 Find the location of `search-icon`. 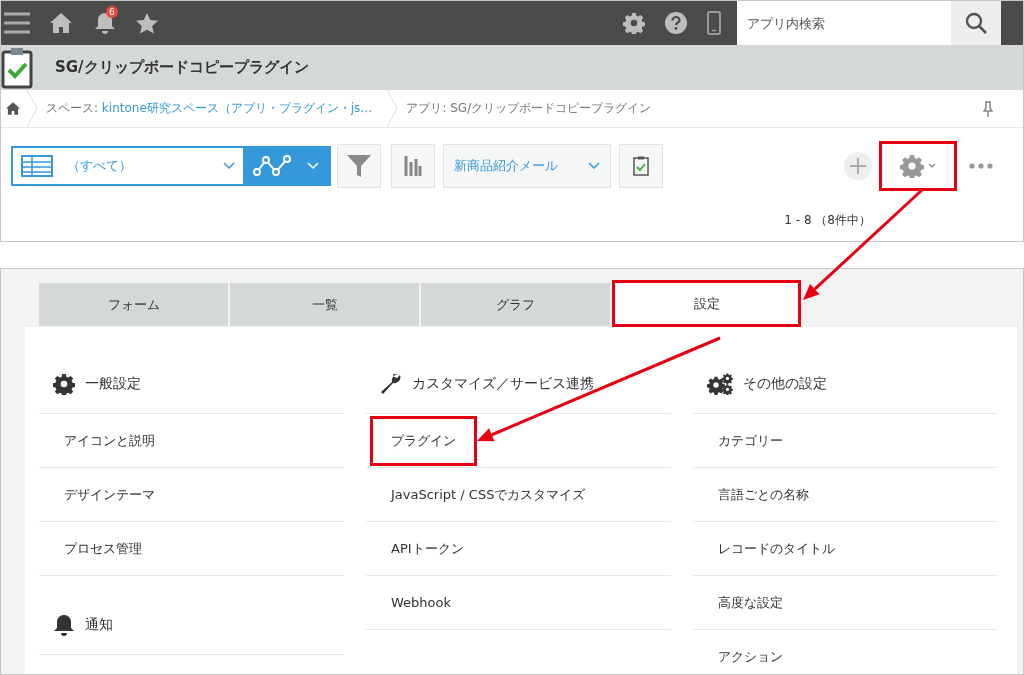

search-icon is located at coordinates (976, 23).